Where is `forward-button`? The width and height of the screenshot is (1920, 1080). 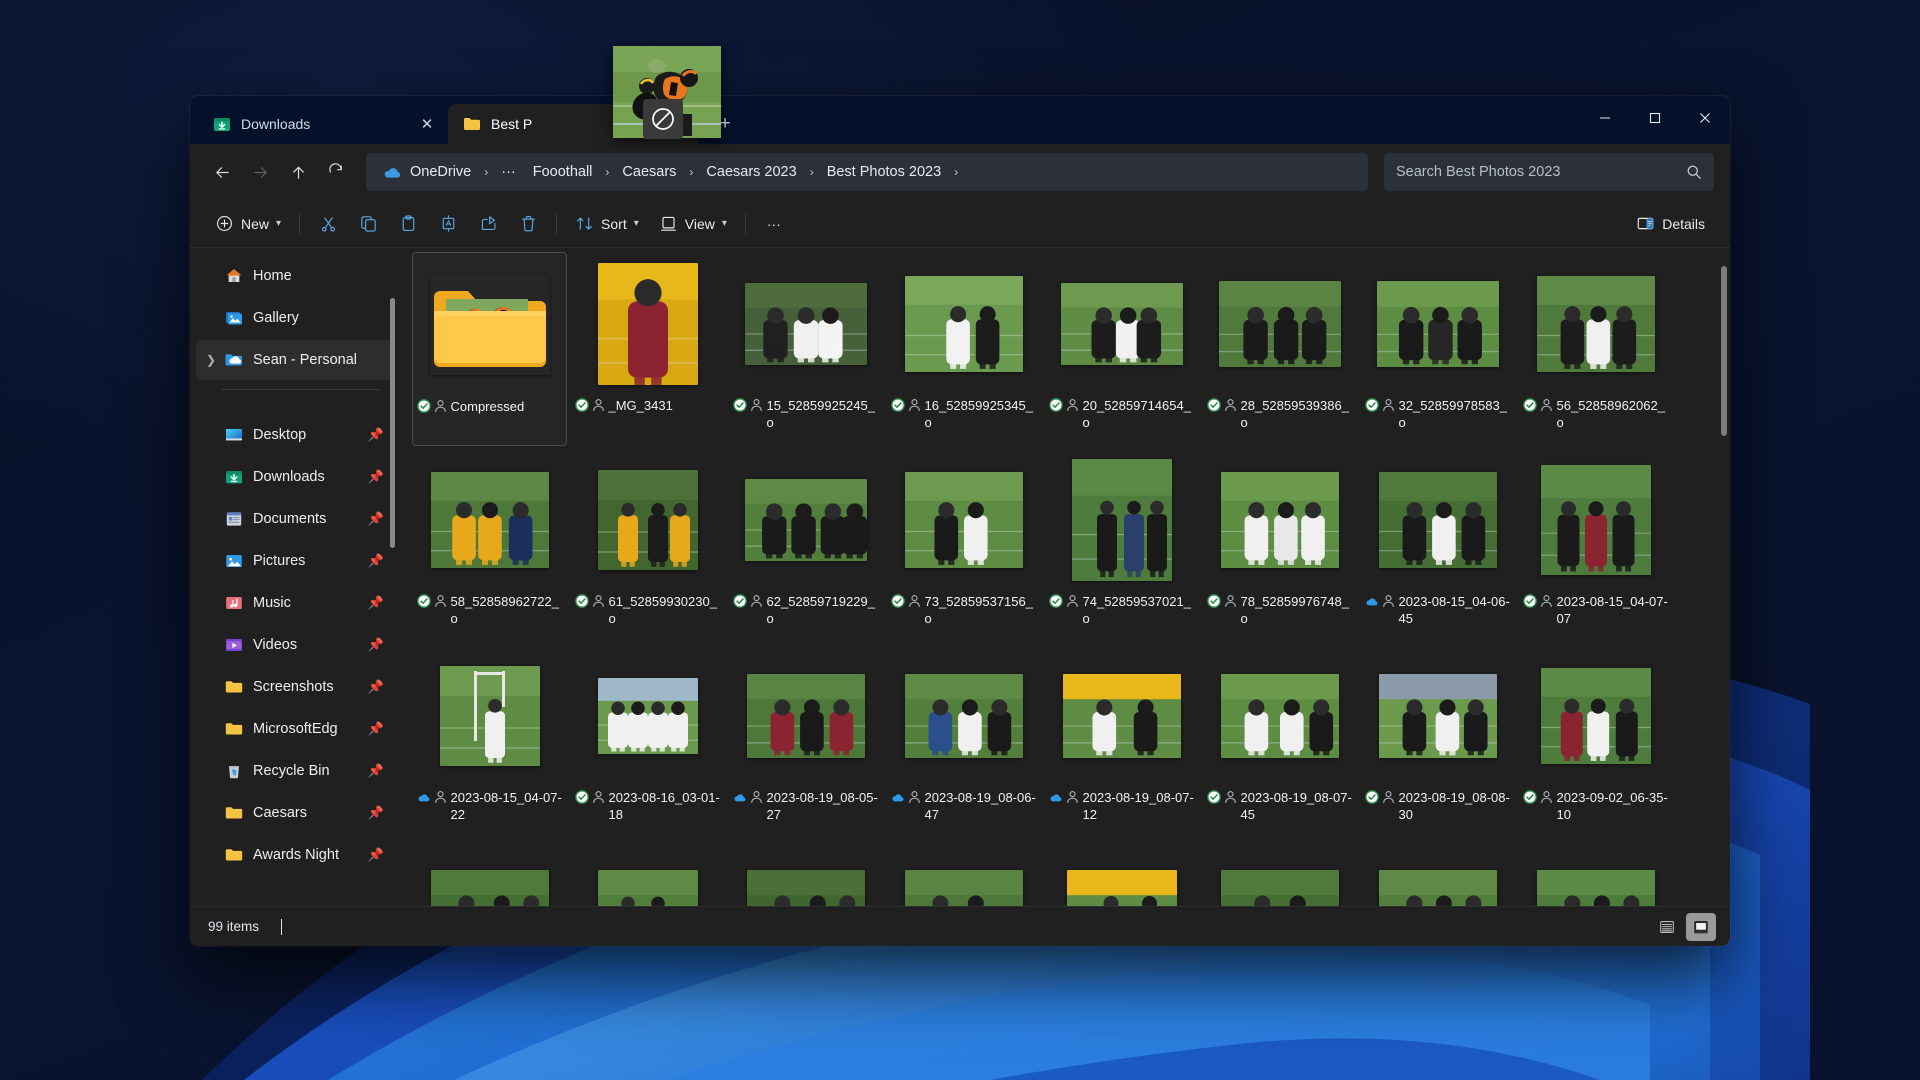 forward-button is located at coordinates (260, 172).